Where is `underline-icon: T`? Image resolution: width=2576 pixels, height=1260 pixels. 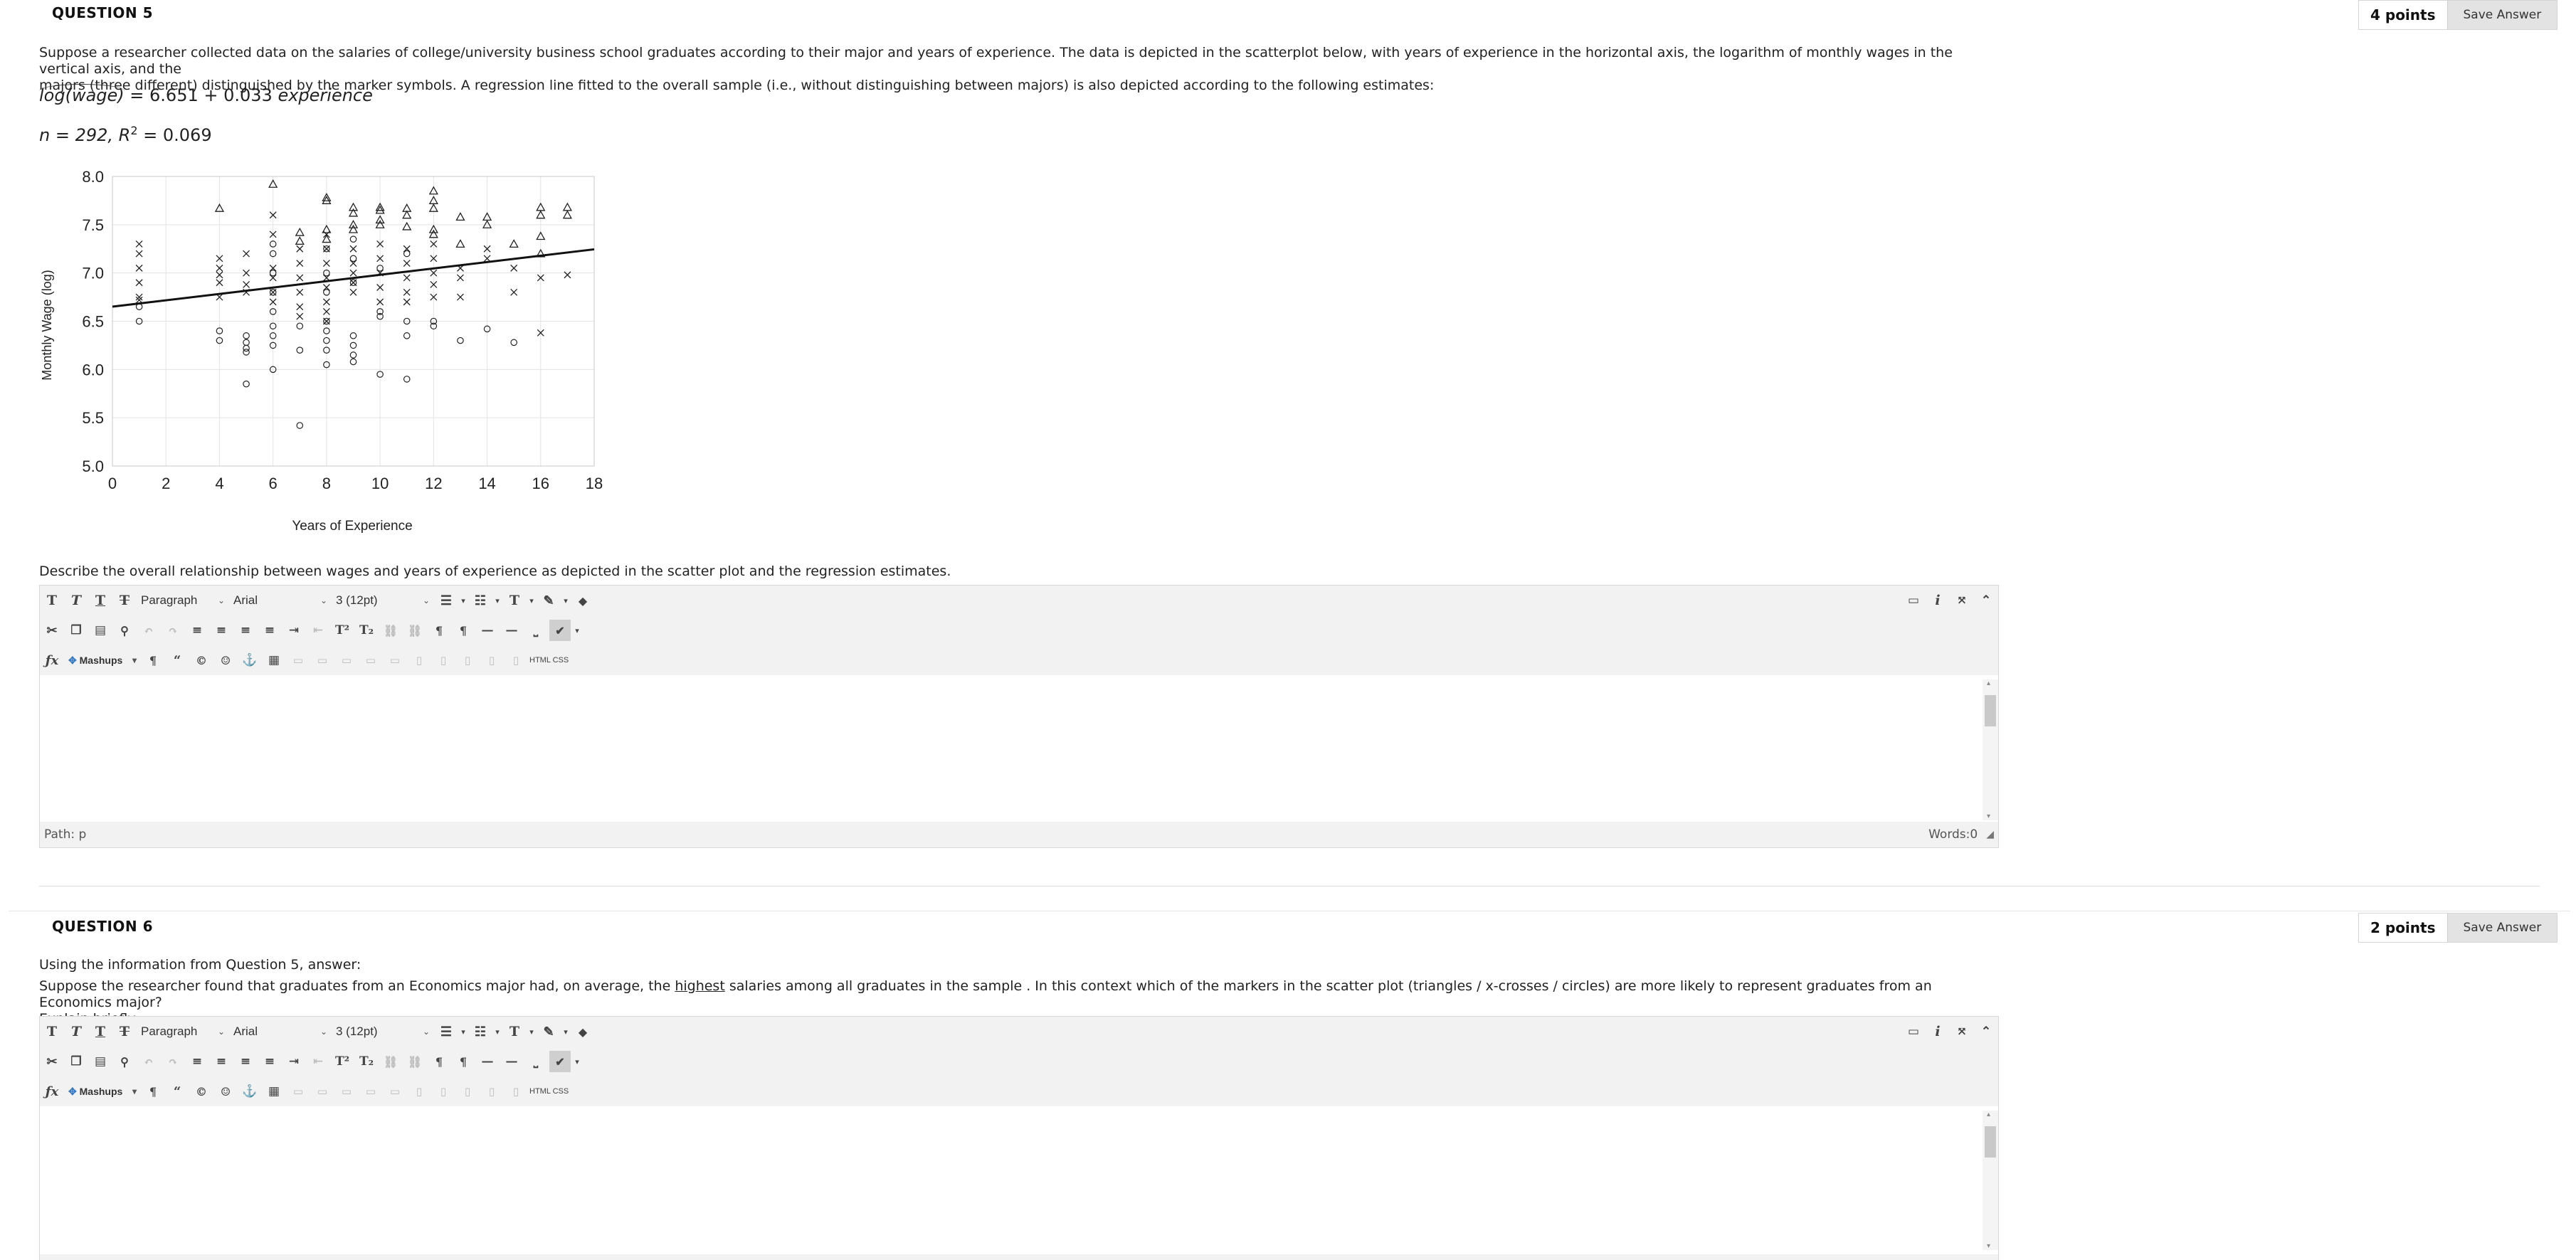 underline-icon: T is located at coordinates (100, 600).